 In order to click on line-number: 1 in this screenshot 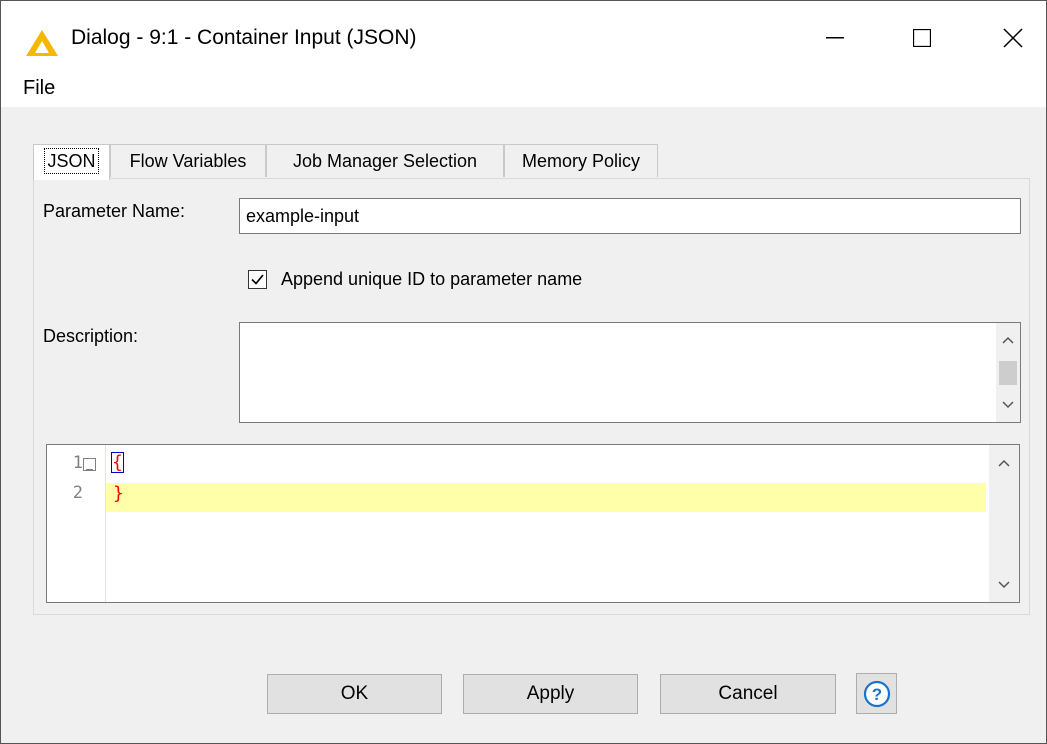, I will do `click(77, 463)`.